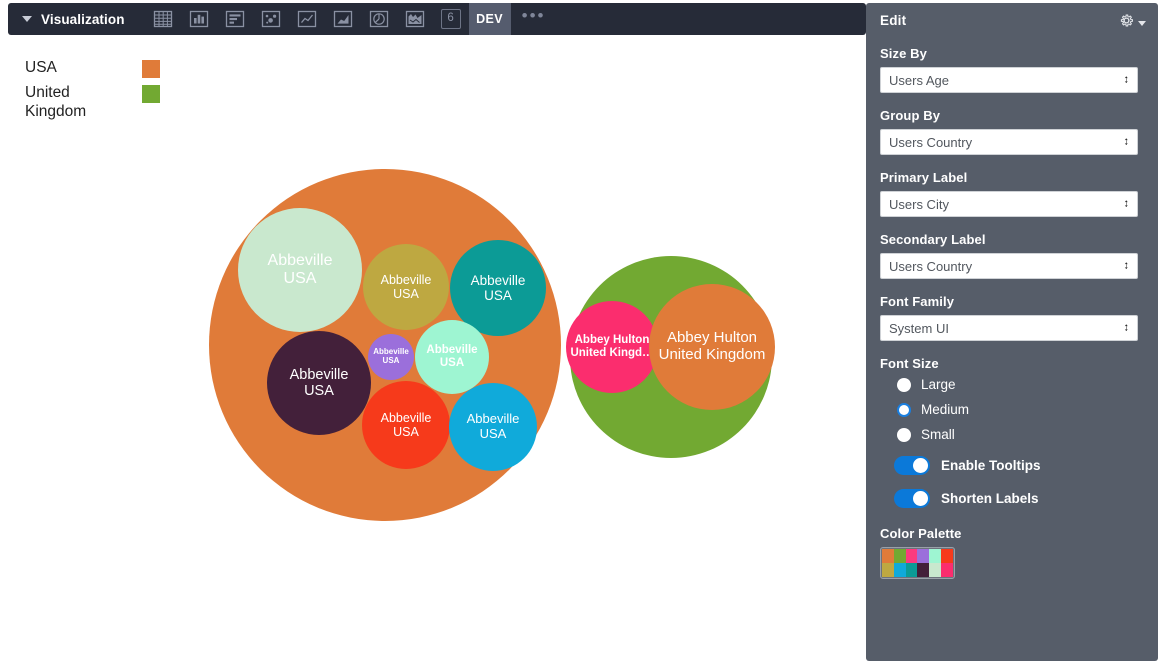  I want to click on radio-label: Small, so click(938, 434).